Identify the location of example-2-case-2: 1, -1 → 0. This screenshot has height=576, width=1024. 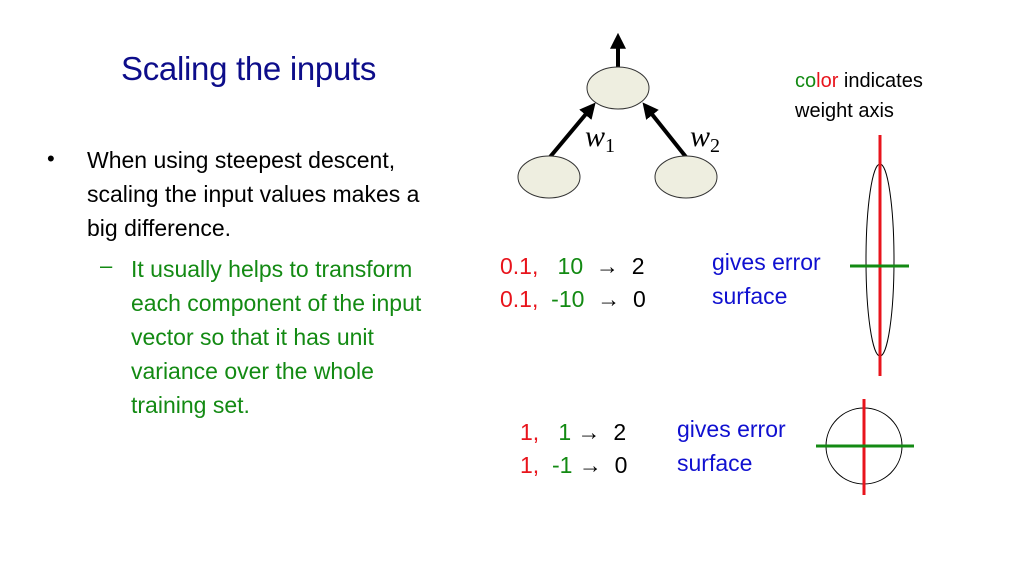
(573, 465).